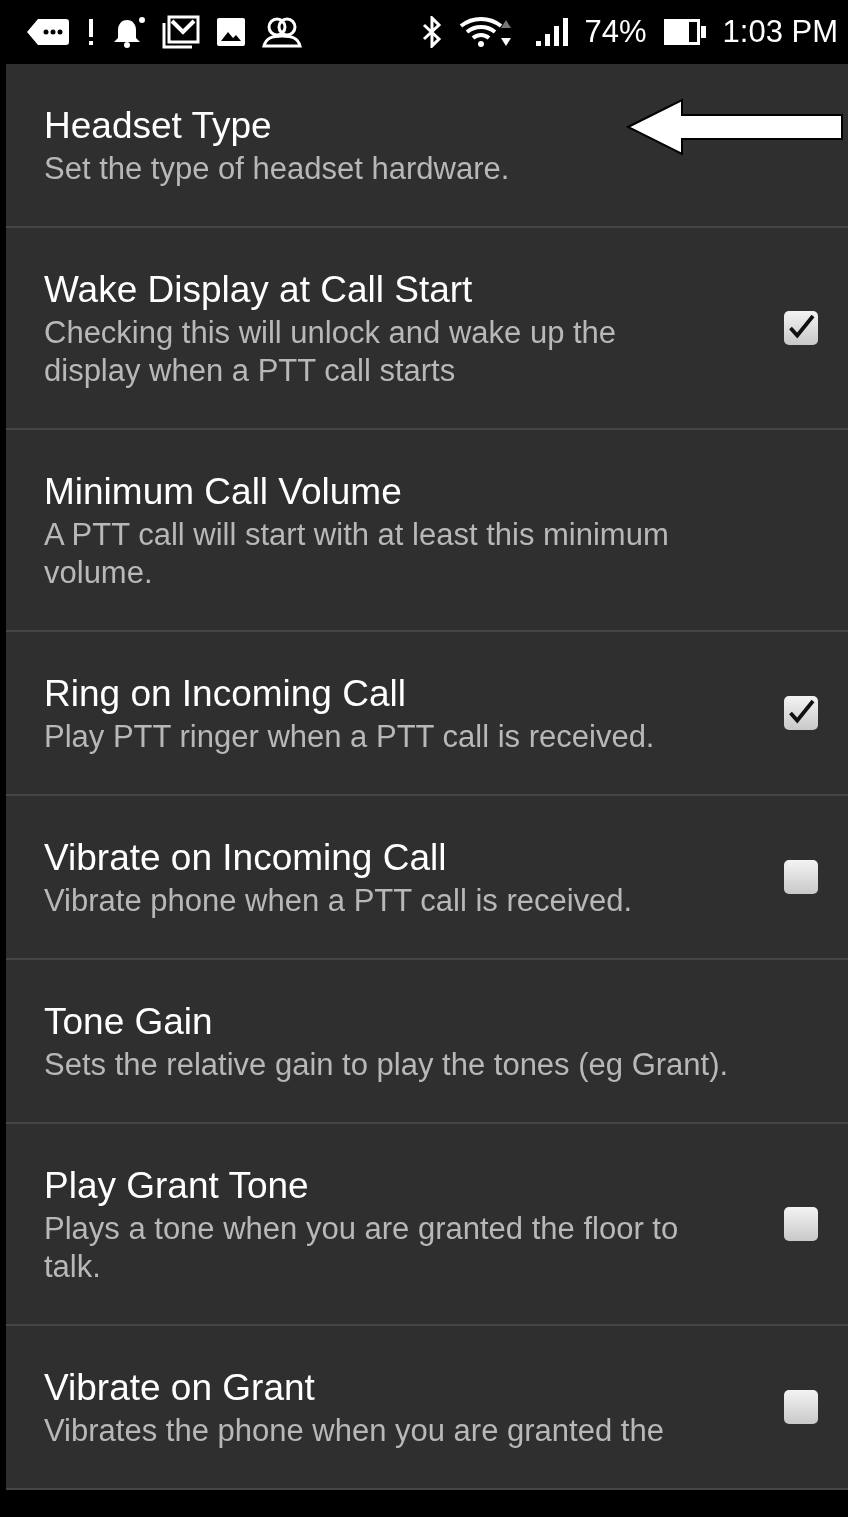 The height and width of the screenshot is (1517, 848). What do you see at coordinates (357, 554) in the screenshot?
I see `setting-summary: A PTT call will start with at least this minimum volume.` at bounding box center [357, 554].